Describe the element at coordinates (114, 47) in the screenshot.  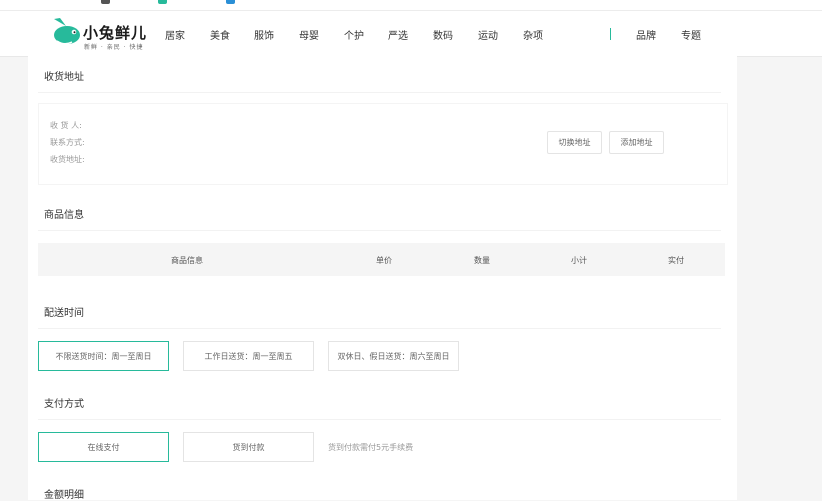
I see `brand-slogan: 新鲜 · 亲民 · 快捷` at that location.